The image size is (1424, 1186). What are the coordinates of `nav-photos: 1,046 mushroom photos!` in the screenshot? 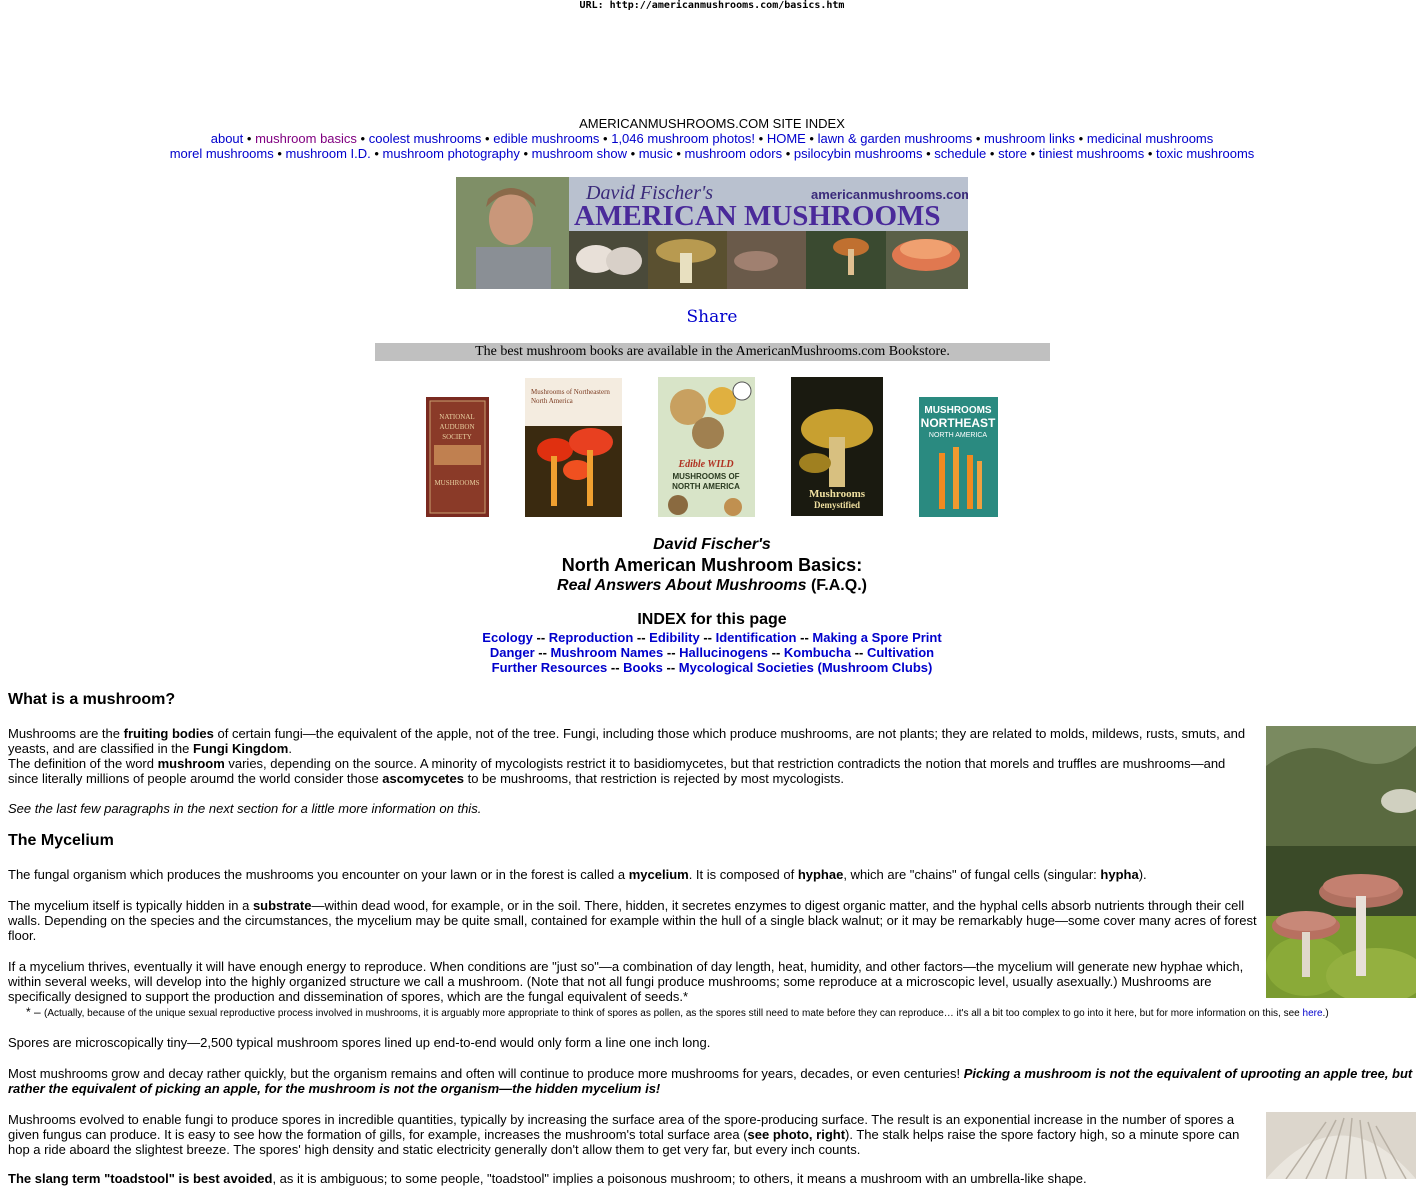 It's located at (683, 138).